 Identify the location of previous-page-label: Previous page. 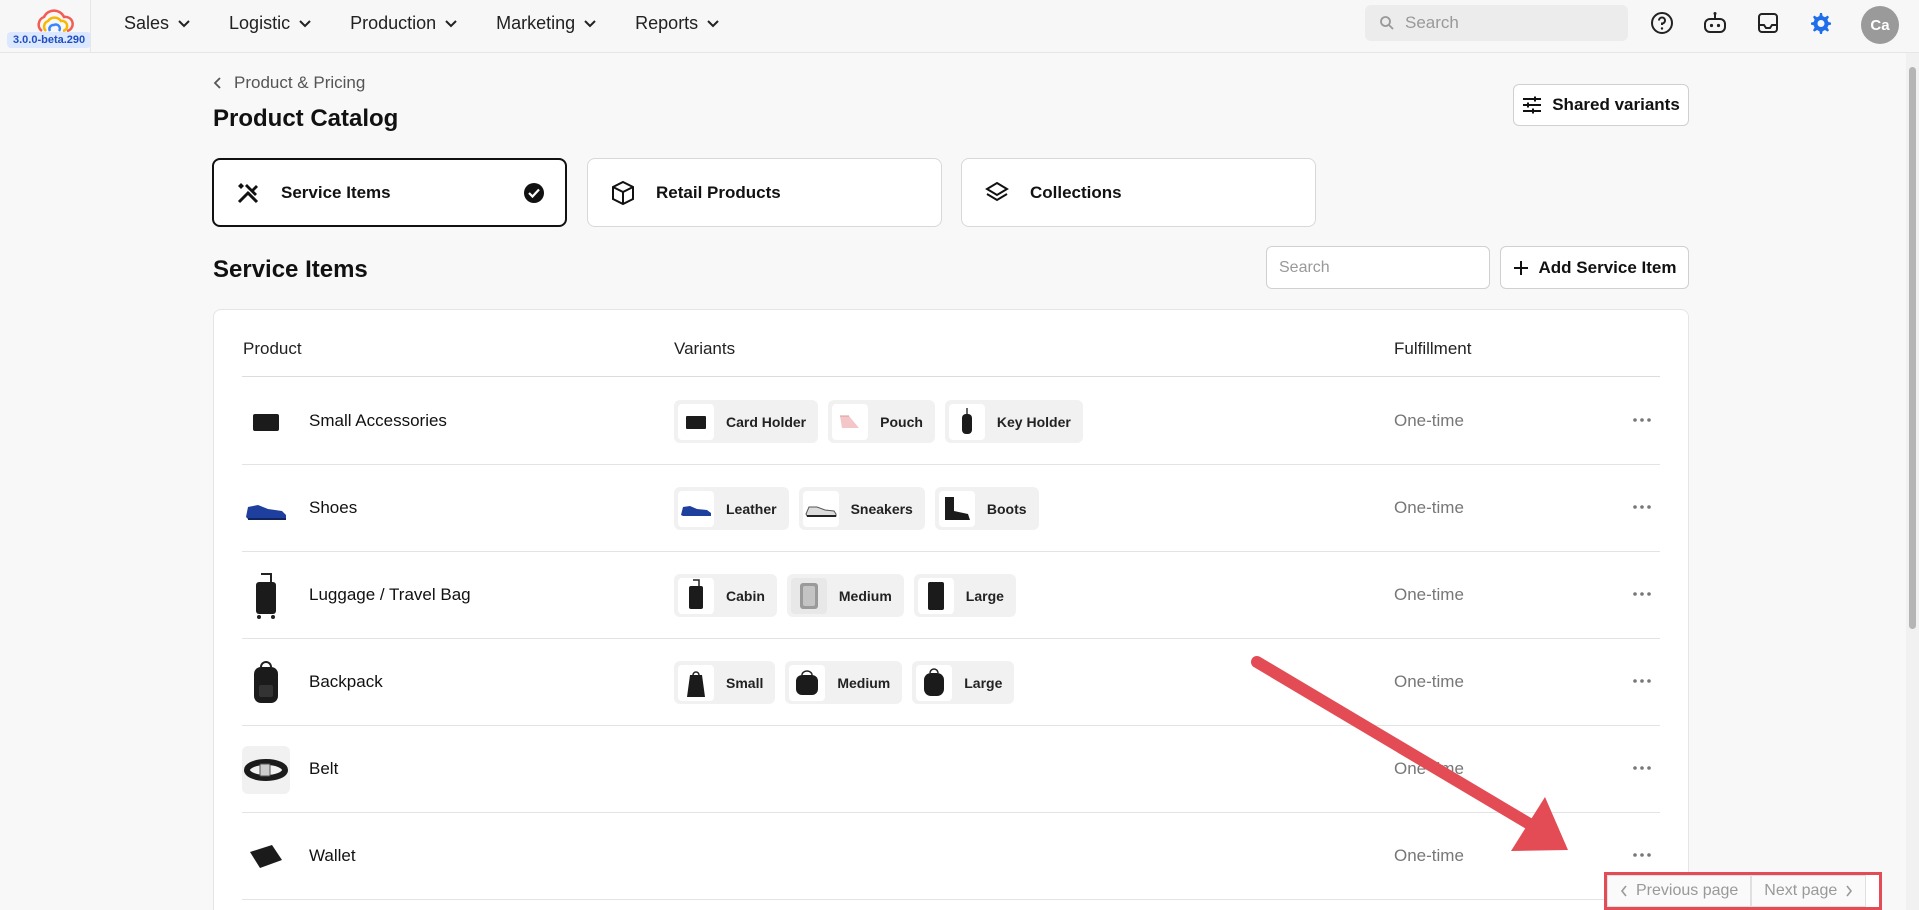
(1687, 890).